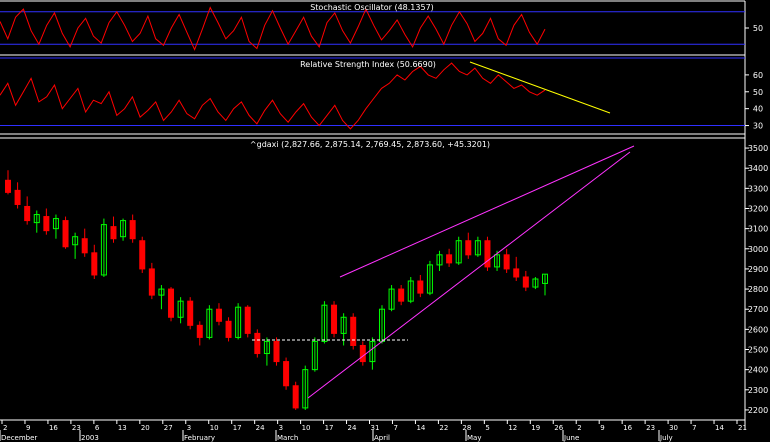  What do you see at coordinates (19, 438) in the screenshot?
I see `x-month-label-0: December` at bounding box center [19, 438].